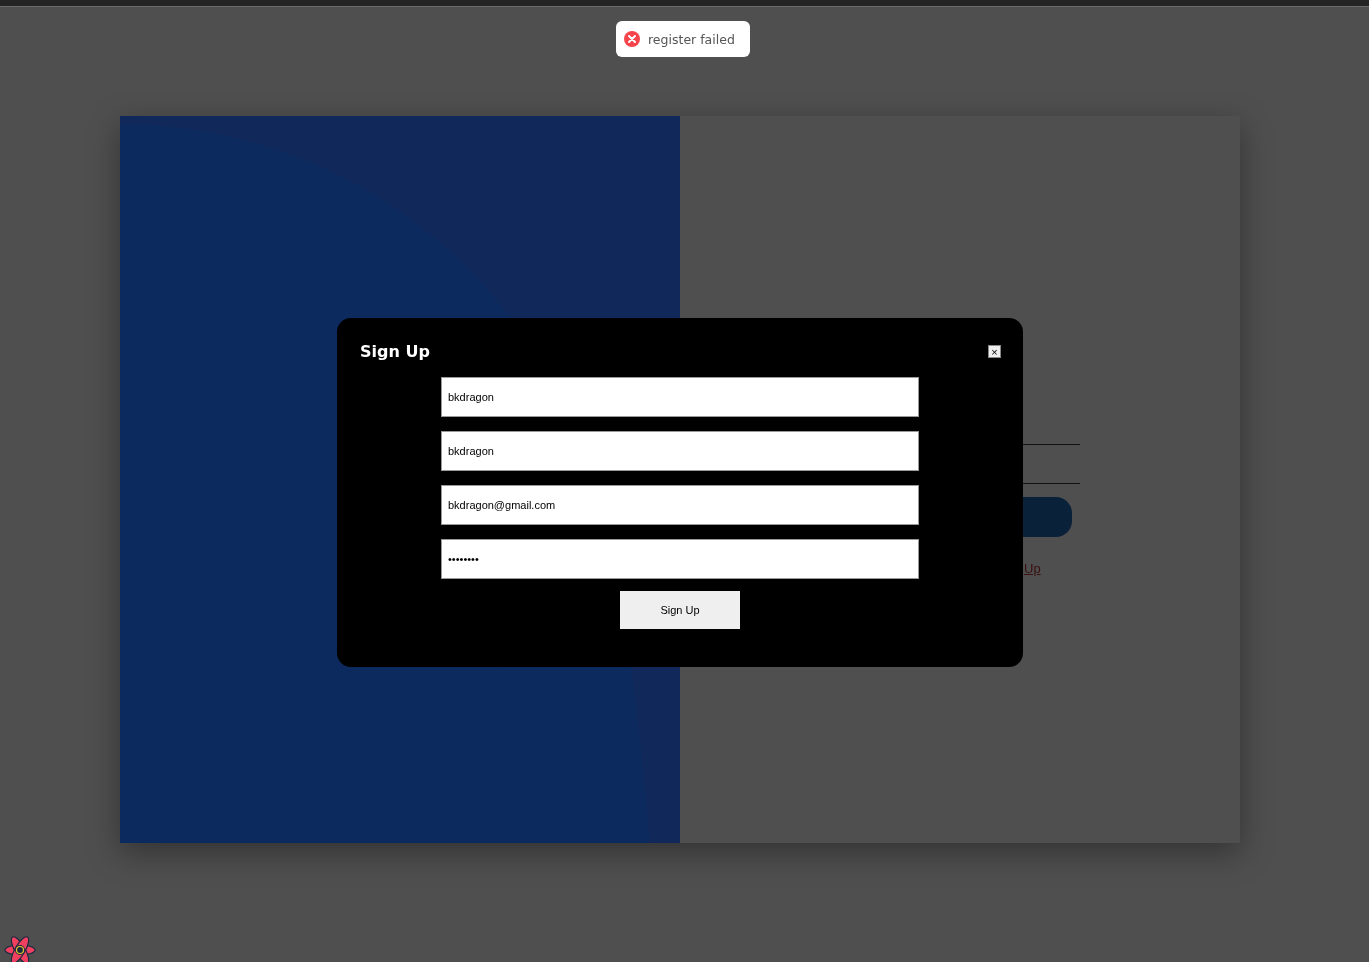 The image size is (1369, 962). I want to click on input-field: ••••••••, so click(680, 559).